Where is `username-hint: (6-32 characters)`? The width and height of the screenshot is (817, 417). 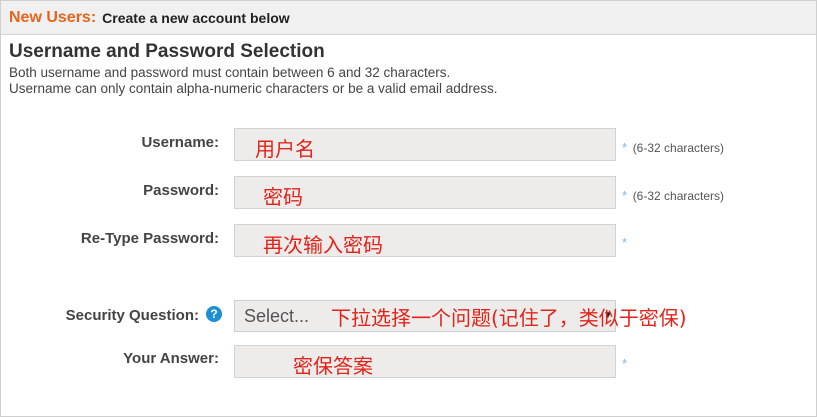 username-hint: (6-32 characters) is located at coordinates (678, 148).